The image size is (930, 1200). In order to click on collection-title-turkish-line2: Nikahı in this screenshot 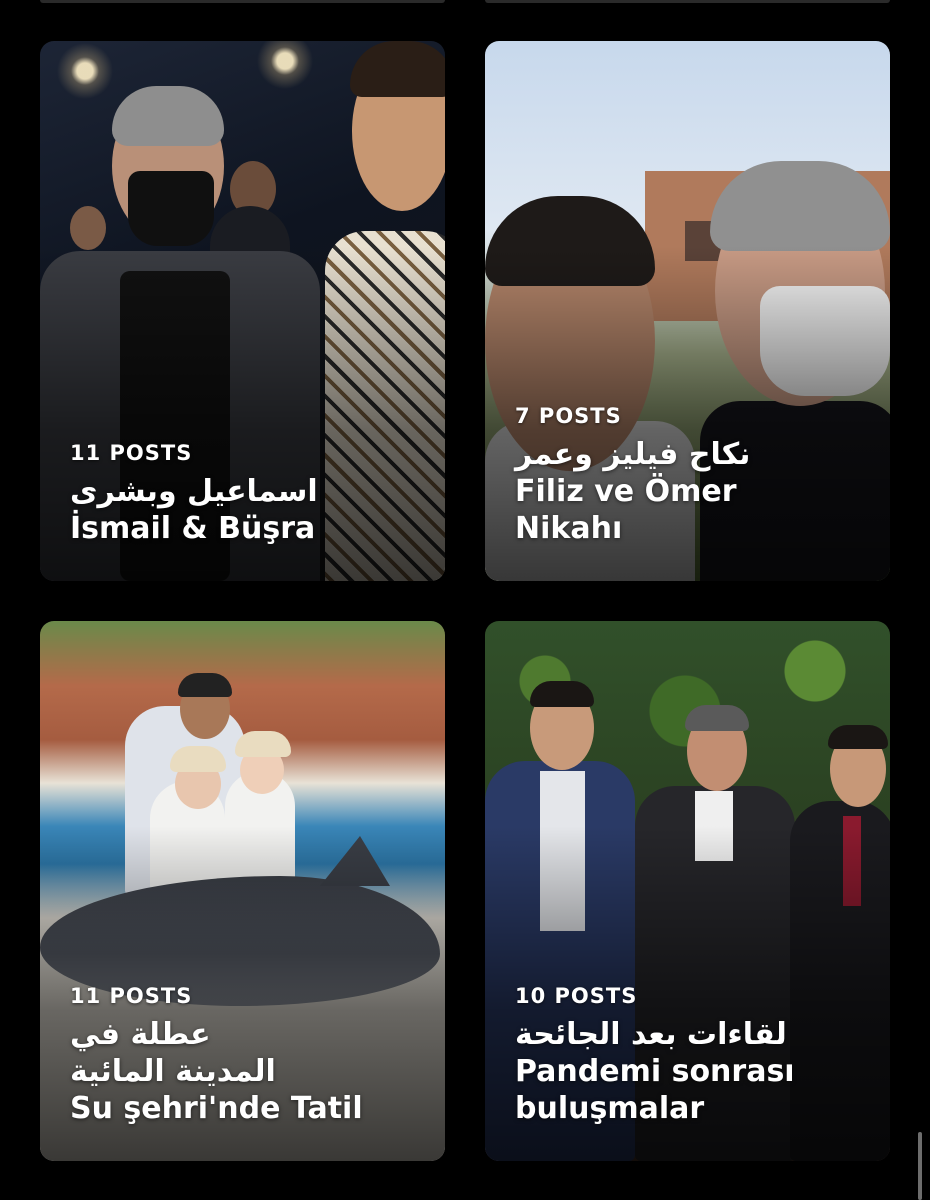, I will do `click(569, 528)`.